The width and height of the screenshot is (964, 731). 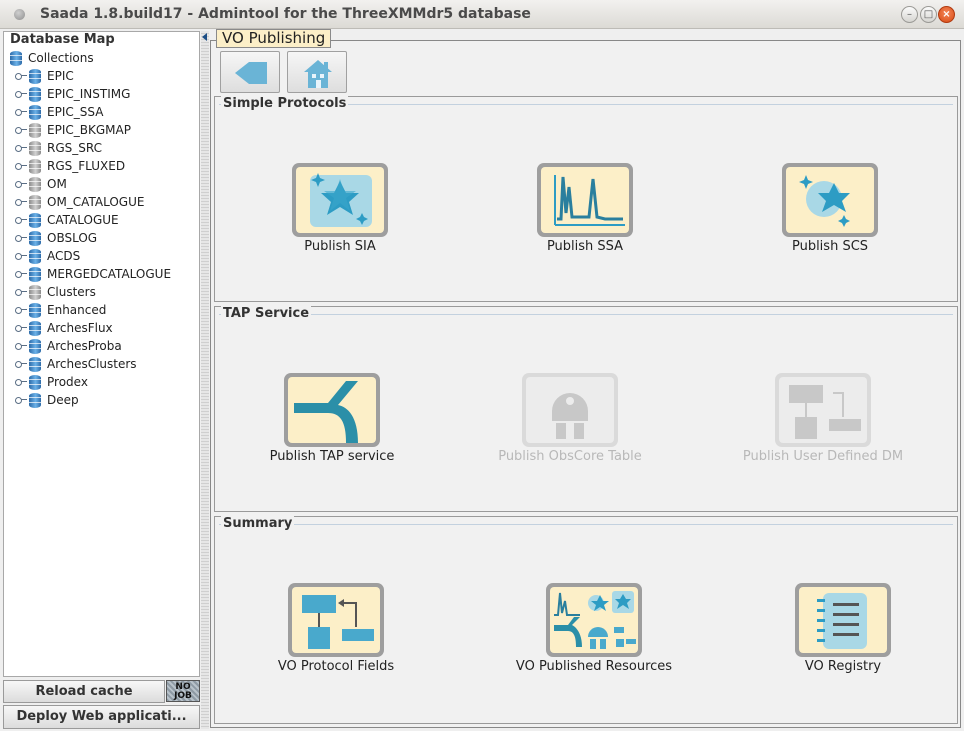 I want to click on tree-item-obslog: OBSLOG, so click(x=55, y=238).